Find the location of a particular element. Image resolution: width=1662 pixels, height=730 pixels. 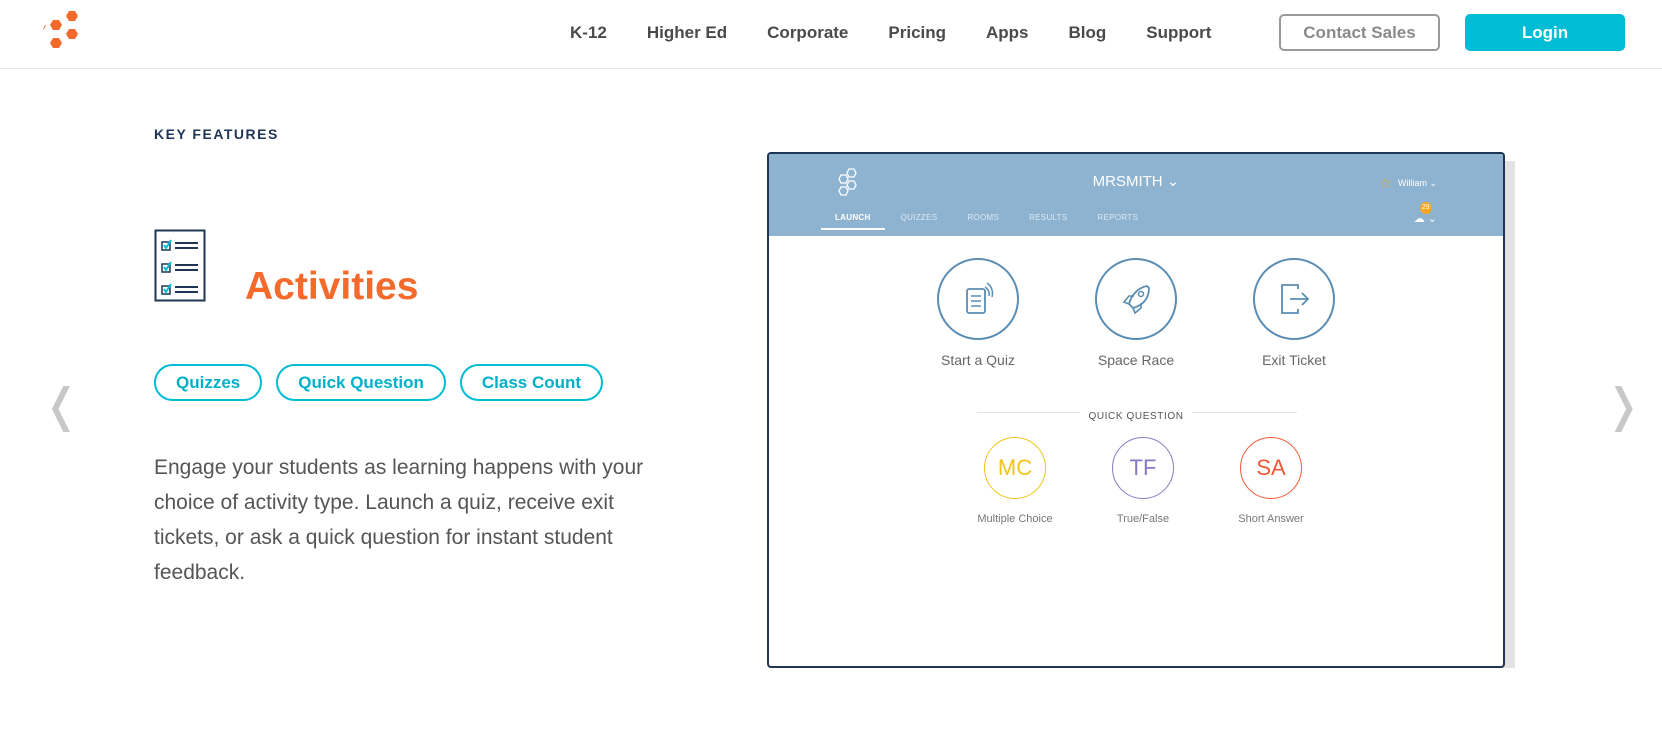

pill-class-count: Class Count is located at coordinates (531, 382).